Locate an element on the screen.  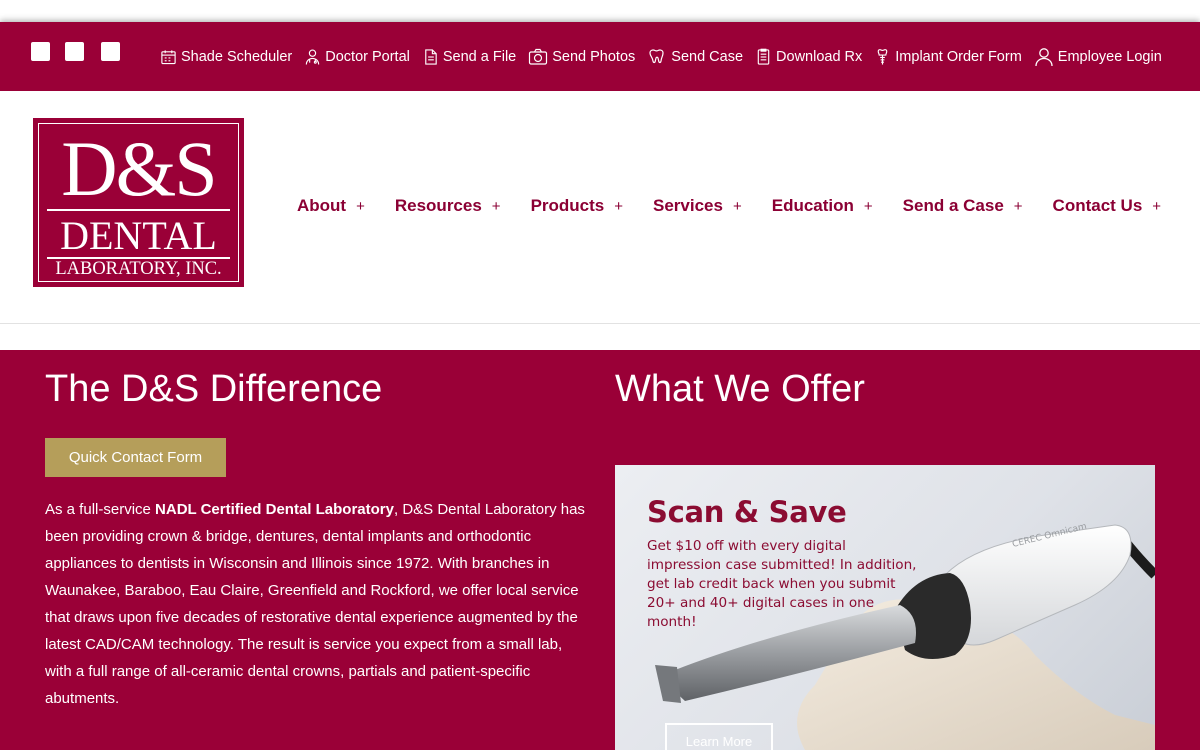
calendar-icon is located at coordinates (168, 56).